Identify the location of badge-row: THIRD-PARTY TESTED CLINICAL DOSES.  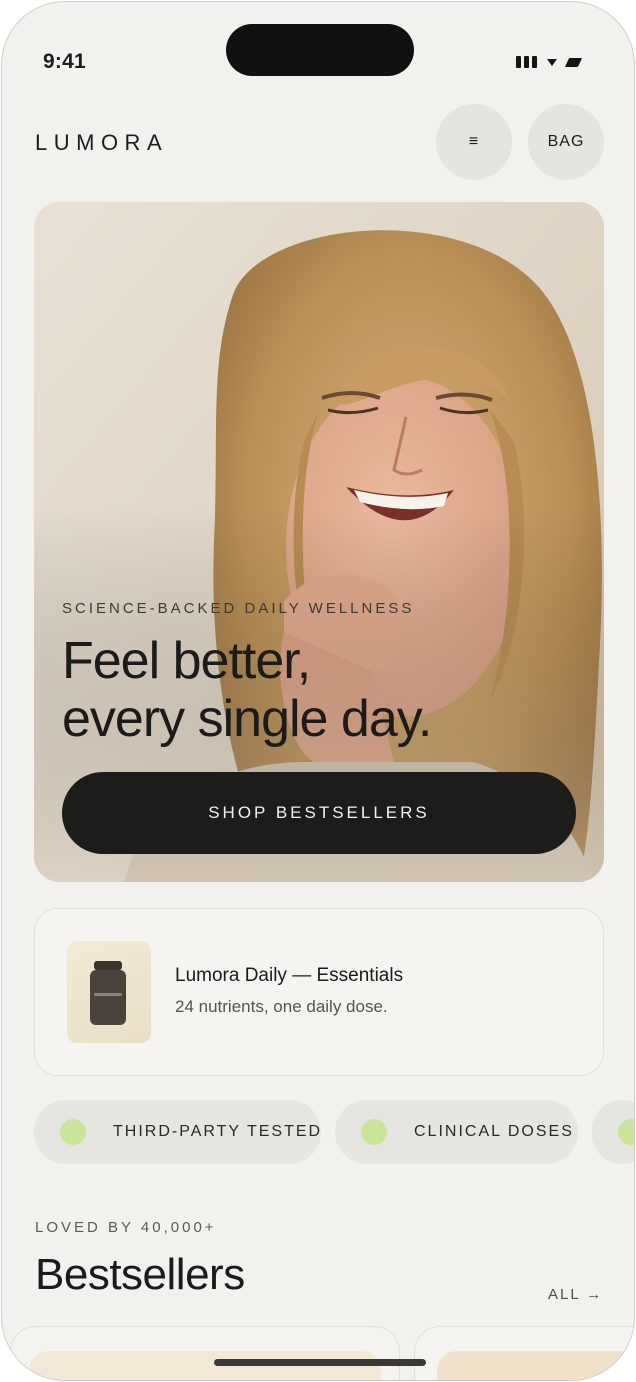
(334, 1132).